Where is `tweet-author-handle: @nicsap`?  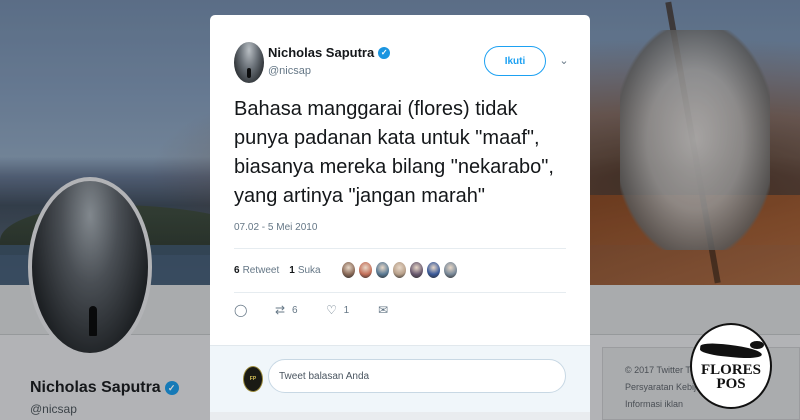
tweet-author-handle: @nicsap is located at coordinates (289, 71).